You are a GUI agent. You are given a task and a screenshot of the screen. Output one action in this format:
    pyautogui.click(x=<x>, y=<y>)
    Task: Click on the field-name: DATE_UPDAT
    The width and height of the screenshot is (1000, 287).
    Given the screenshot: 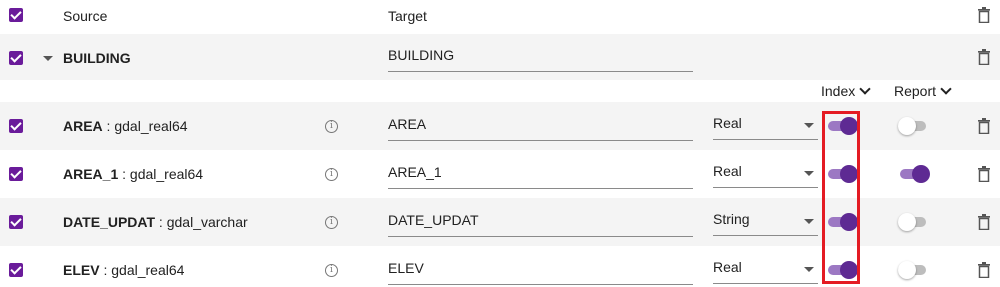 What is the action you would take?
    pyautogui.click(x=109, y=222)
    